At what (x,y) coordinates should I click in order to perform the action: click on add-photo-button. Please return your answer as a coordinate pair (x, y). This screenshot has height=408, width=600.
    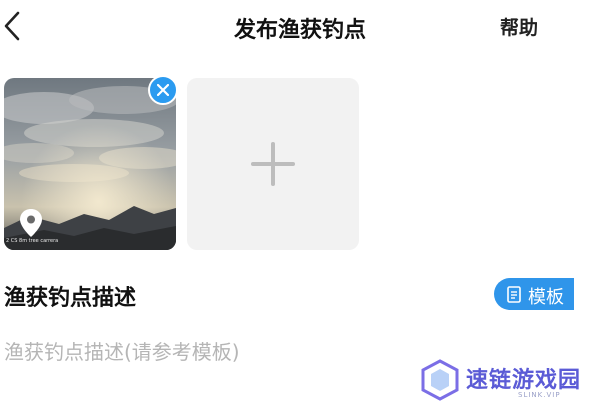
    Looking at the image, I should click on (273, 164).